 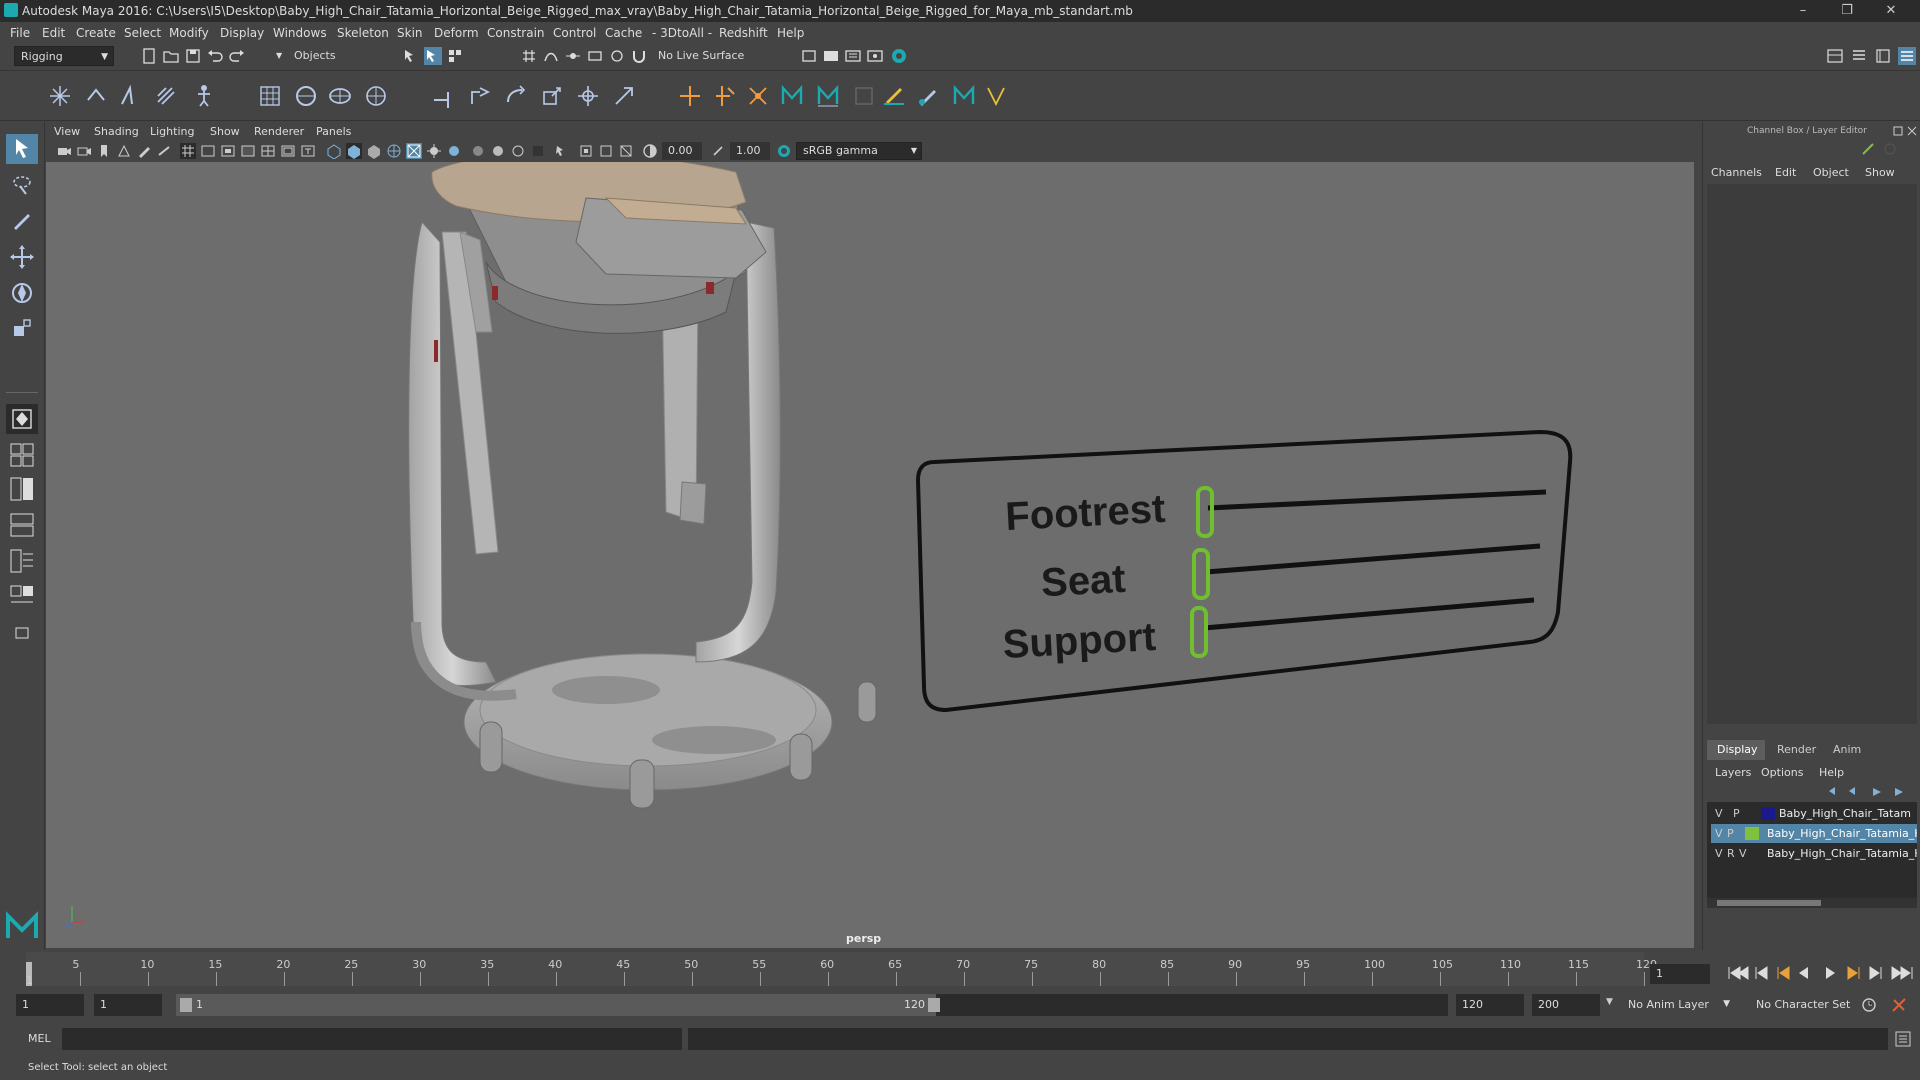 I want to click on multisample-aa-icon, so click(x=518, y=151).